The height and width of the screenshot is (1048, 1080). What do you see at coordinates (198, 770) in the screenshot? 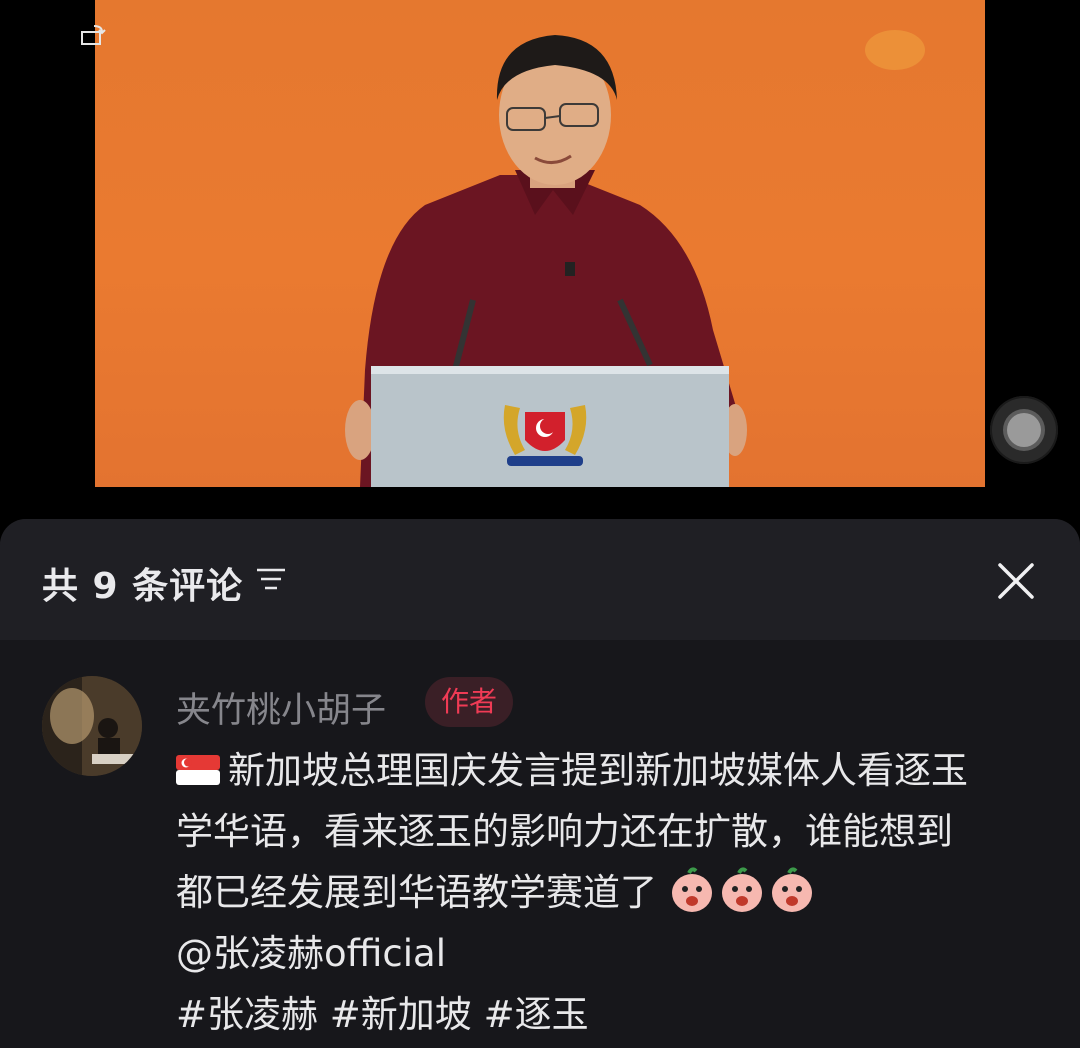
I see `singapore-flag-icon` at bounding box center [198, 770].